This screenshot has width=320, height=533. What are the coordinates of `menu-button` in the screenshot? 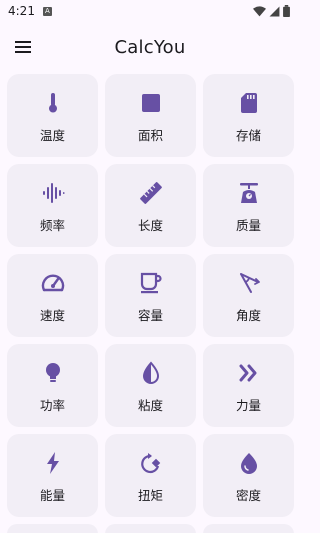 It's located at (23, 47).